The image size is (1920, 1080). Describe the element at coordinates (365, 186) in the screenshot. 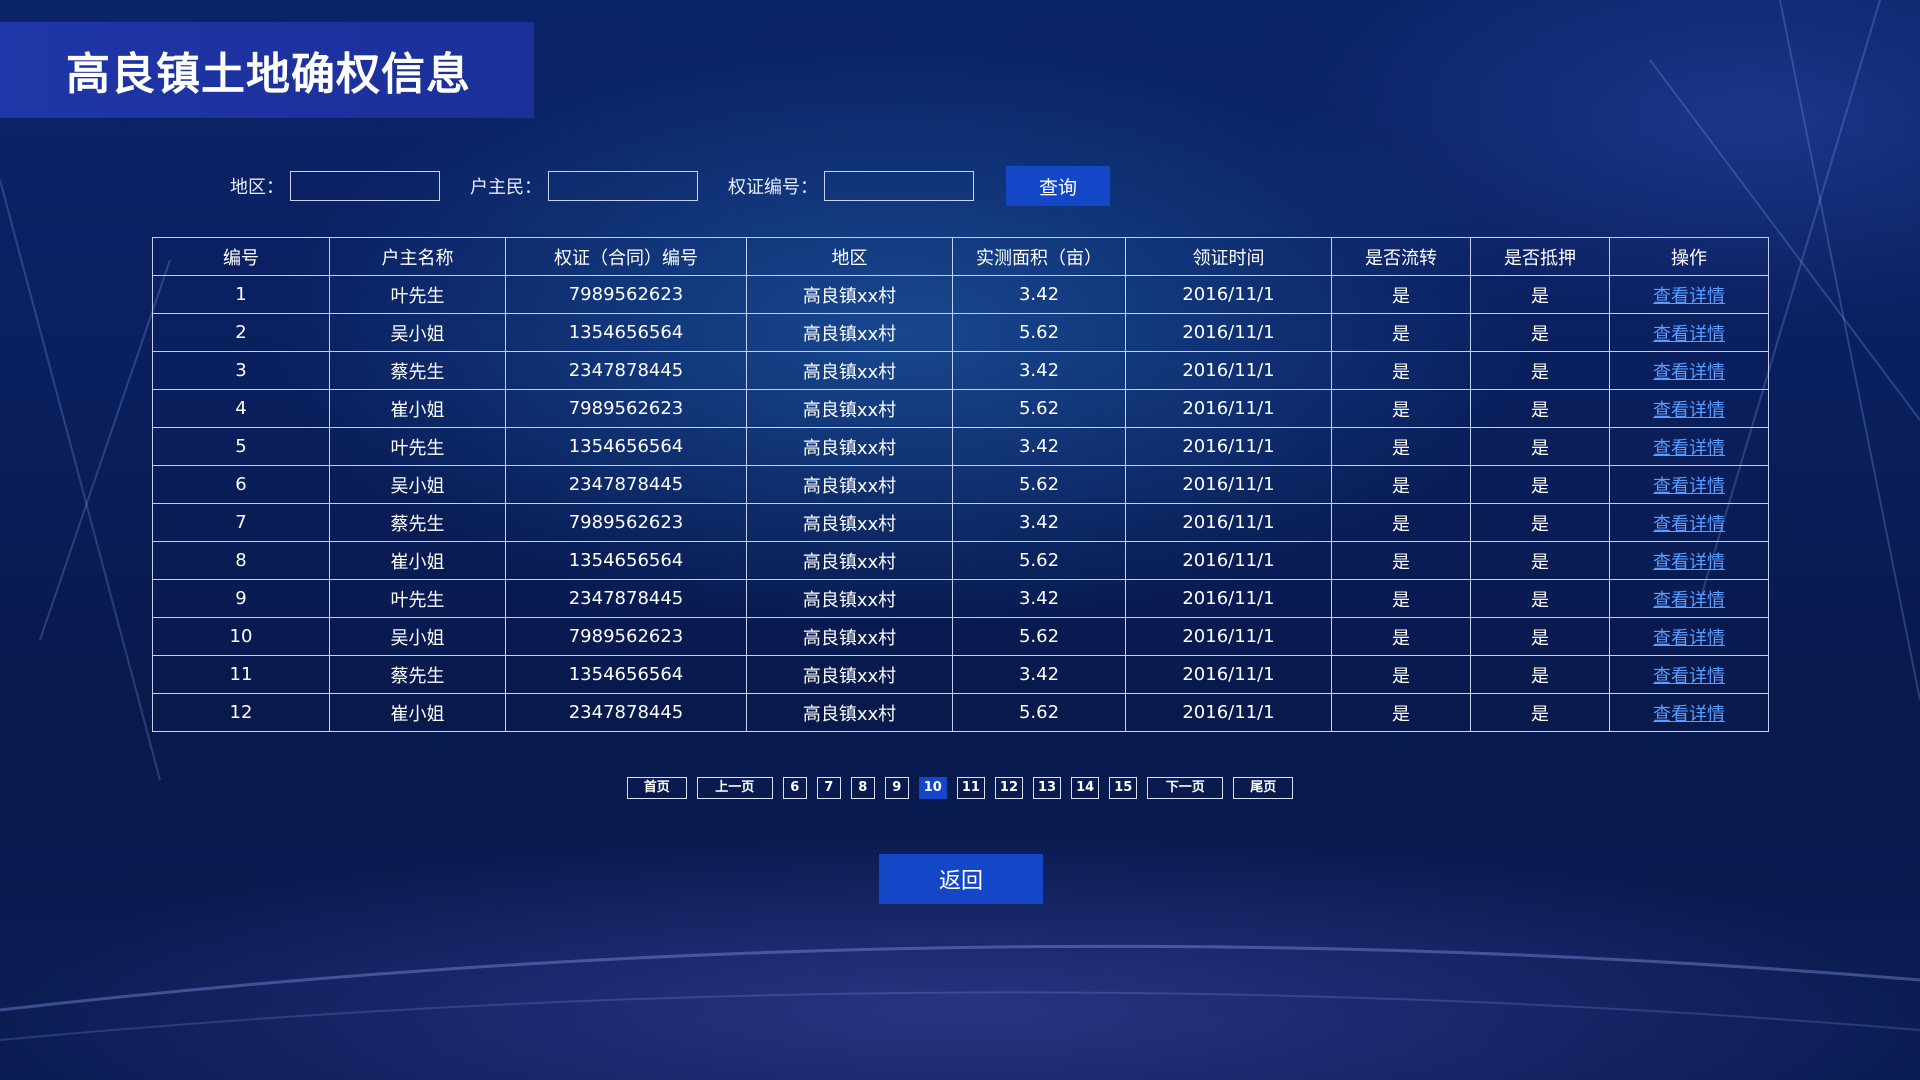

I see `region-input` at that location.